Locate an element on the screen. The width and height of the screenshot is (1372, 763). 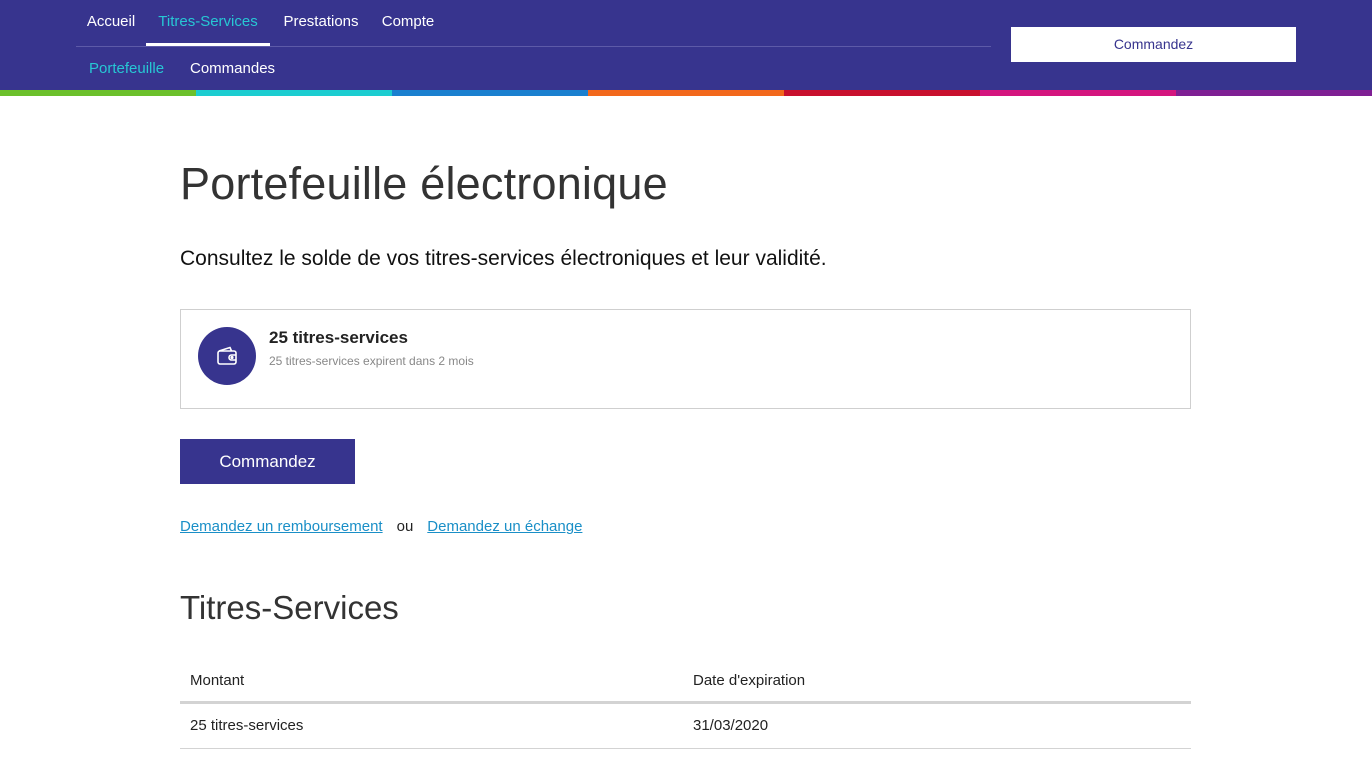
header-order-button: Commandez is located at coordinates (1153, 44).